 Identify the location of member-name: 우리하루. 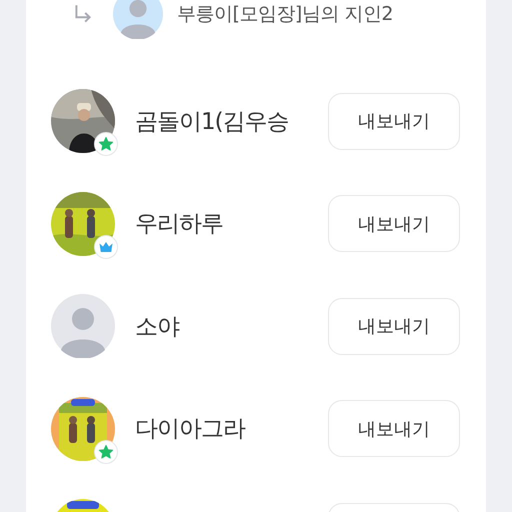
(179, 225).